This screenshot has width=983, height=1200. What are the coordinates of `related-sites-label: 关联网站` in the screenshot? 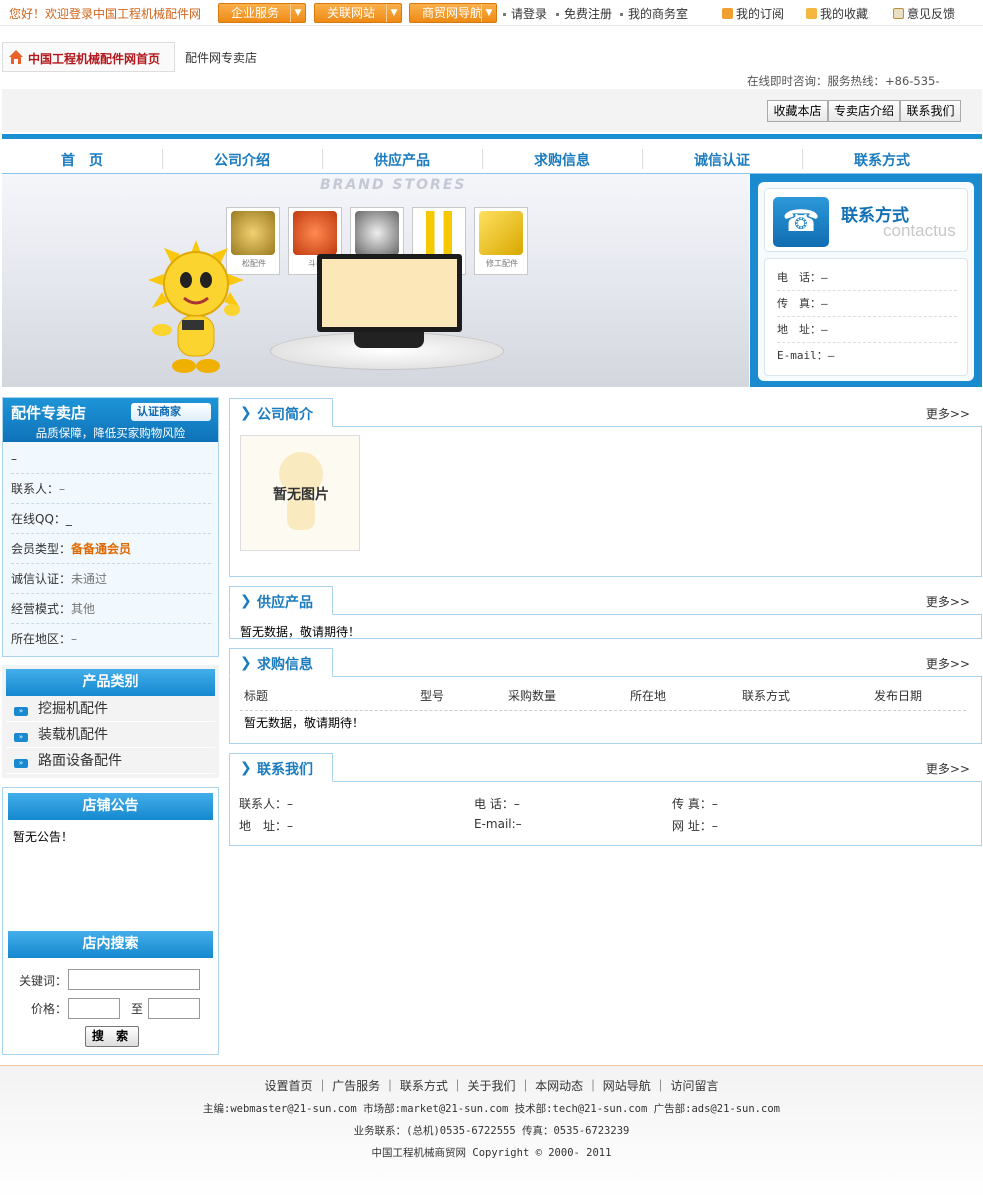 It's located at (351, 13).